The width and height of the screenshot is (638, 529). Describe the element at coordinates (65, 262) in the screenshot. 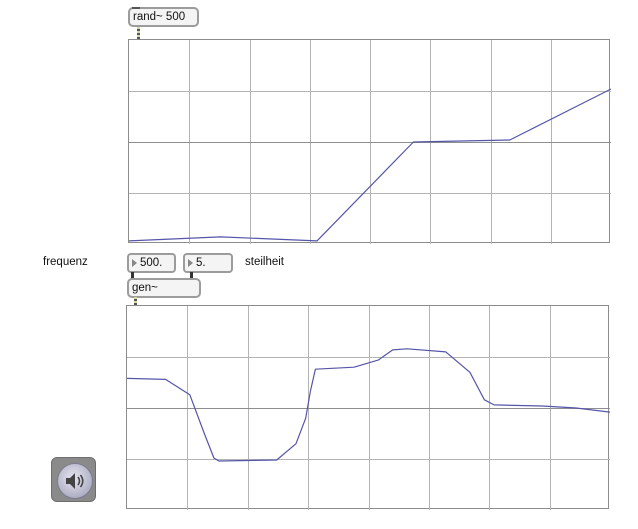

I see `frequency-label: frequenz` at that location.